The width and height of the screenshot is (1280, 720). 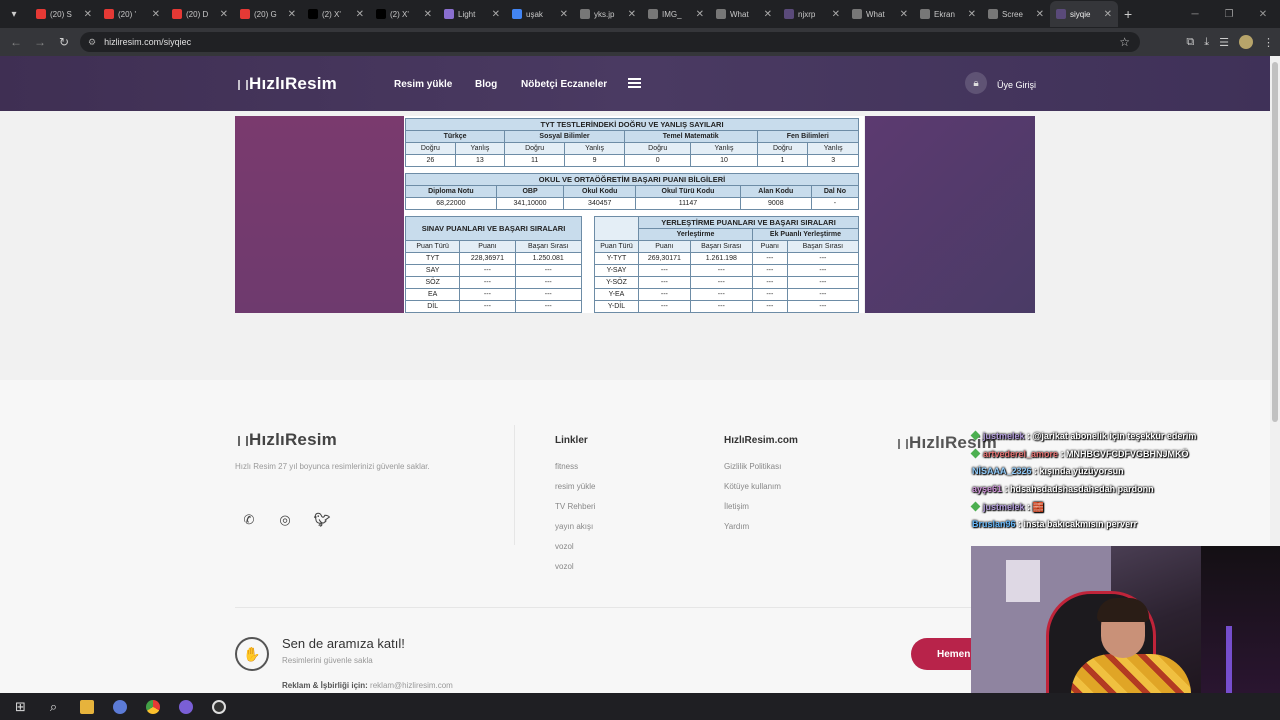 What do you see at coordinates (1268, 42) in the screenshot?
I see `browser-menu-icon: ⋮` at bounding box center [1268, 42].